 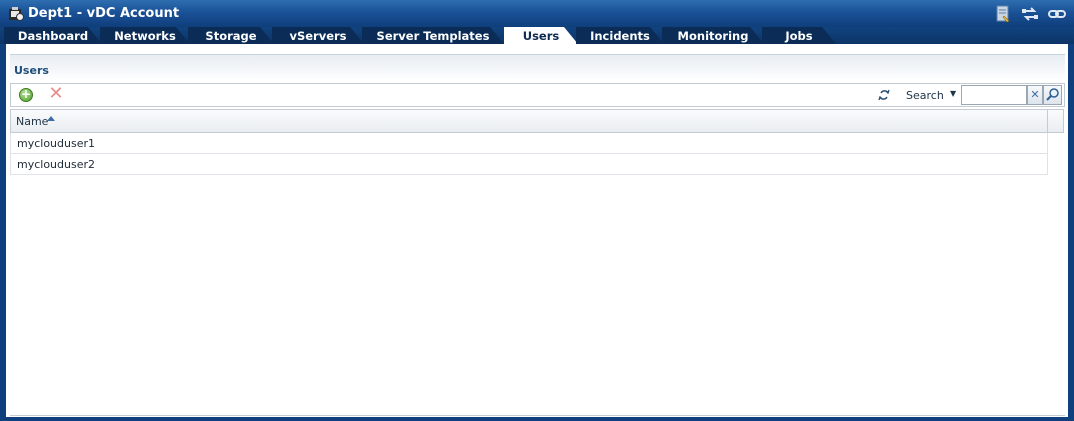 What do you see at coordinates (1030, 14) in the screenshot?
I see `switch-icon` at bounding box center [1030, 14].